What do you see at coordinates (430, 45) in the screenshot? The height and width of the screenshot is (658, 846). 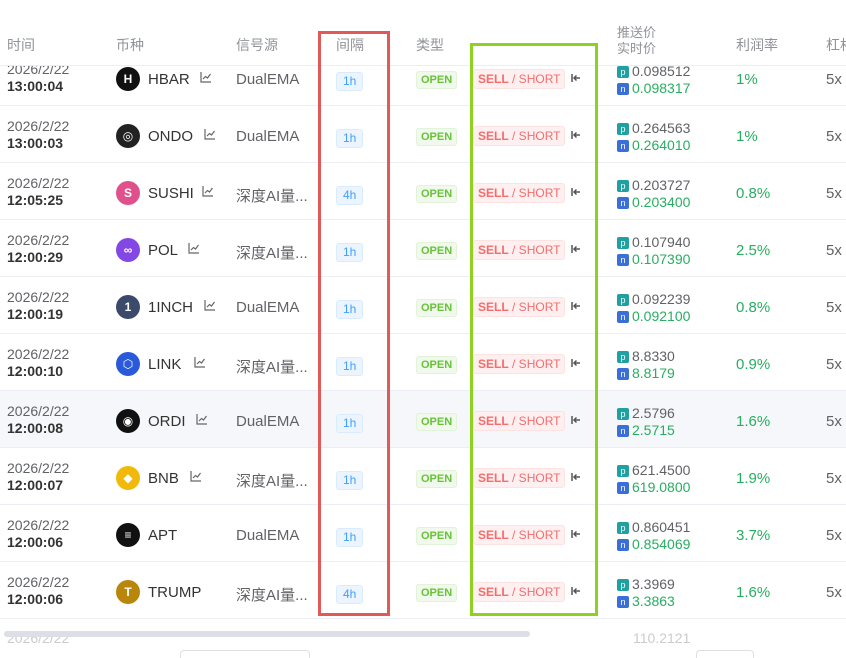 I see `header-type: 类型` at bounding box center [430, 45].